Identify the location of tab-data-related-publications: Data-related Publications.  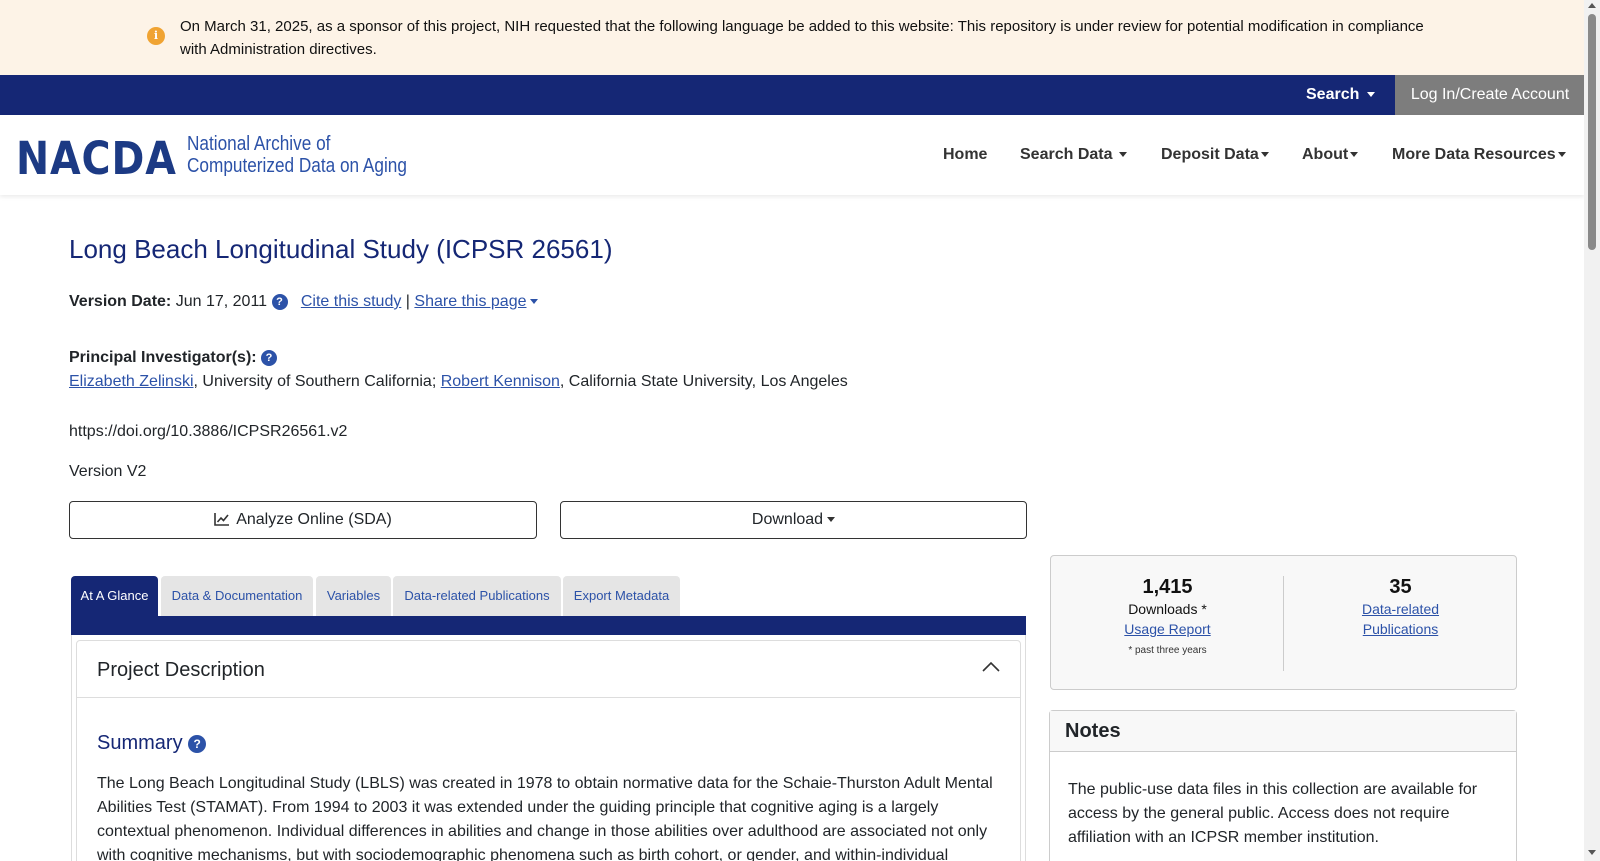
(477, 596).